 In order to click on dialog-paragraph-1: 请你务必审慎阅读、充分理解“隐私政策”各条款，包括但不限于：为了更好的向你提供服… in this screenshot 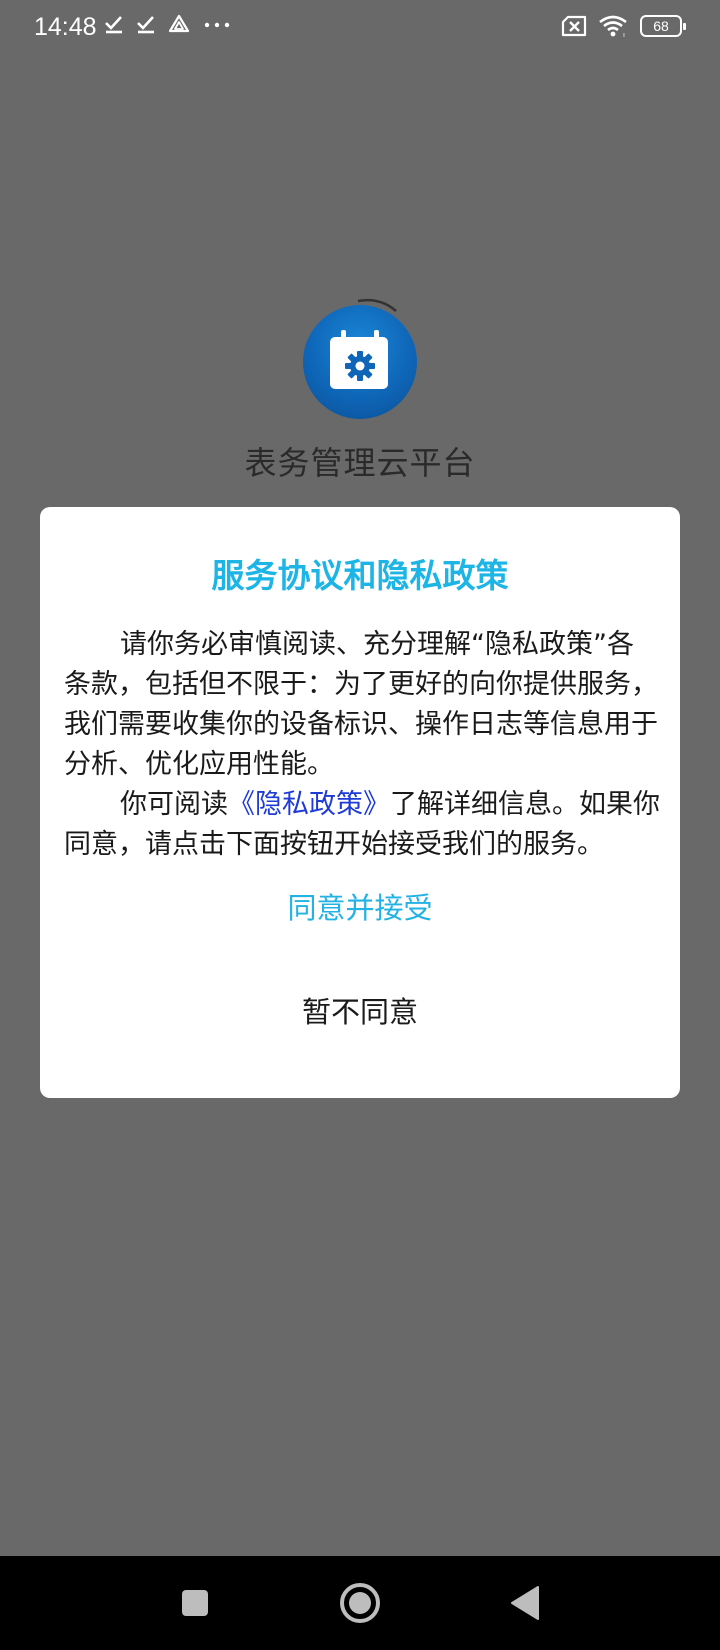, I will do `click(361, 704)`.